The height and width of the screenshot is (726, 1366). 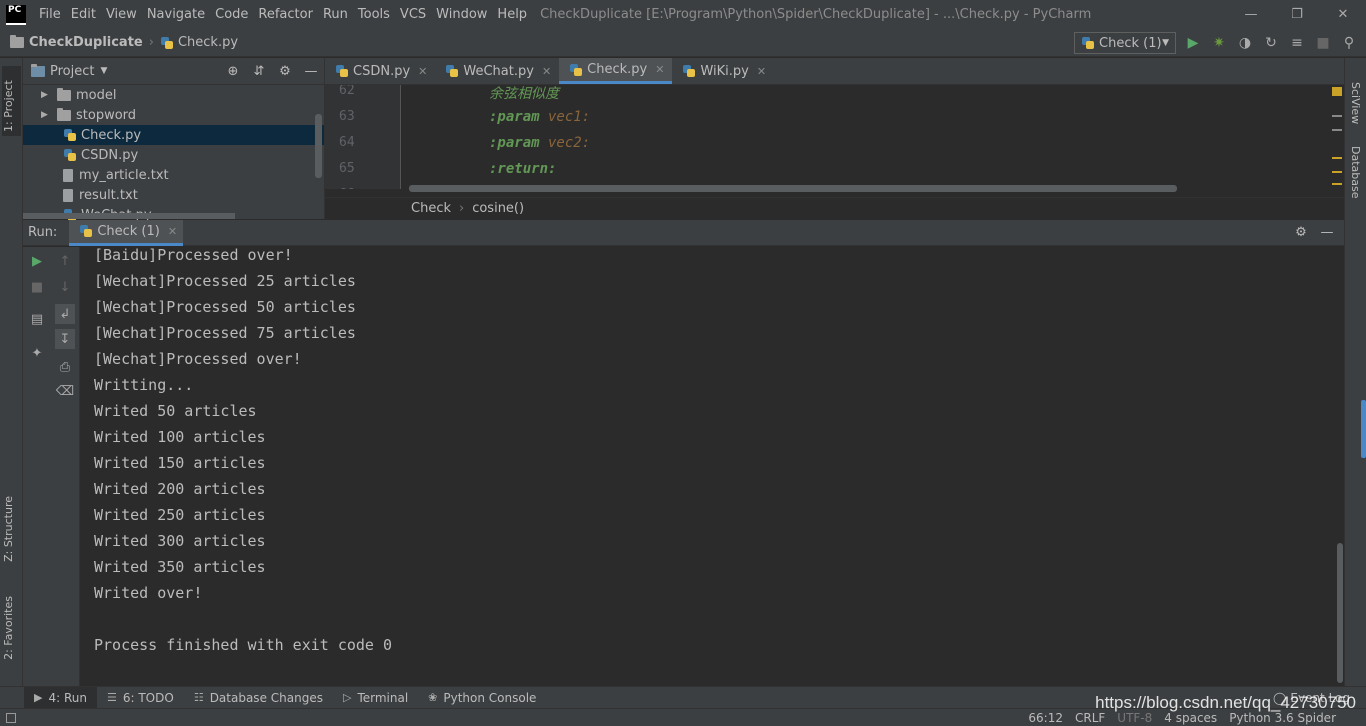 I want to click on rerun-icon: ▶, so click(x=37, y=261).